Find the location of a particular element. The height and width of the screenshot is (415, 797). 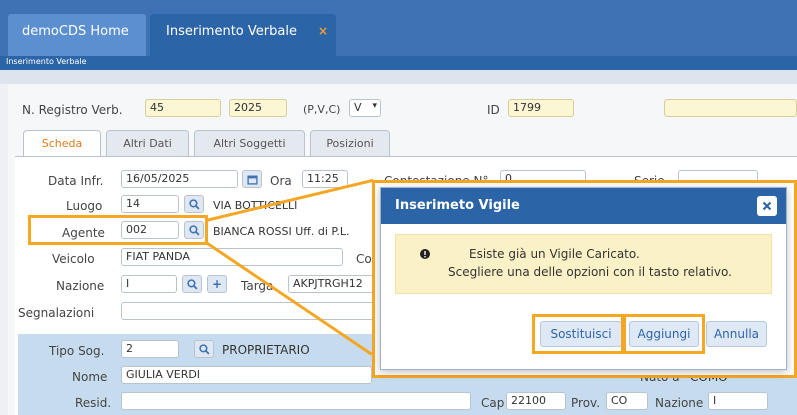

nome-field: GIULIA VERDI is located at coordinates (246, 375).